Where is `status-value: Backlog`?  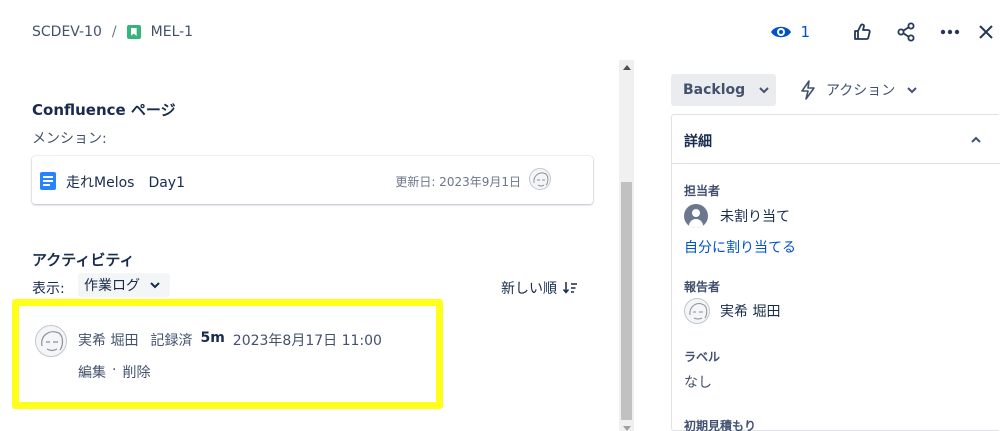 status-value: Backlog is located at coordinates (714, 90).